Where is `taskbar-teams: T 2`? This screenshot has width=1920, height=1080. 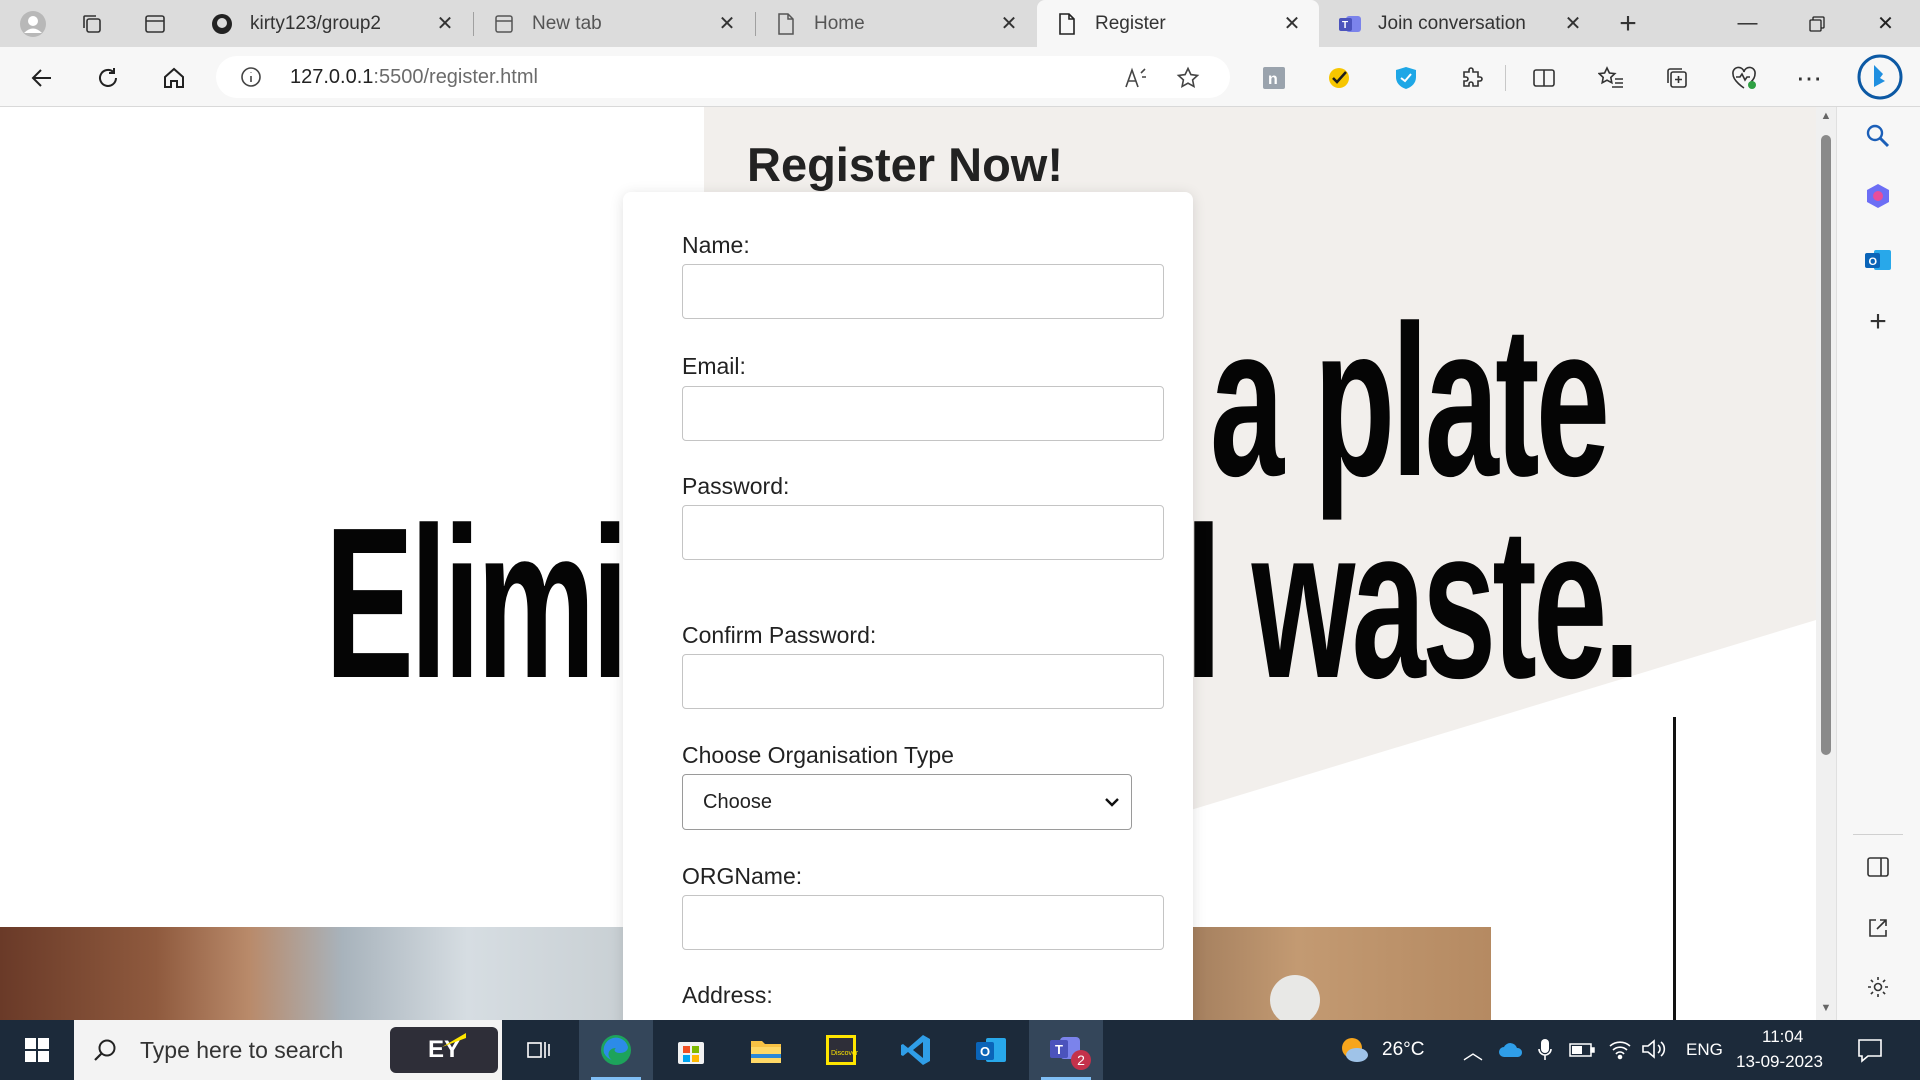 taskbar-teams: T 2 is located at coordinates (1066, 1050).